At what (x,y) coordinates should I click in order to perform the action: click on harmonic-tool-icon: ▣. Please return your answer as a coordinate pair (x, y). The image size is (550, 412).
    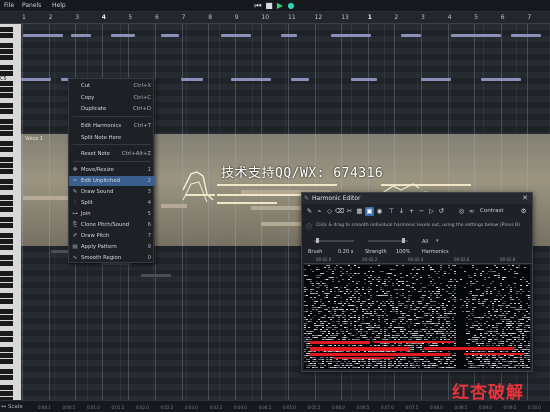
    Looking at the image, I should click on (369, 211).